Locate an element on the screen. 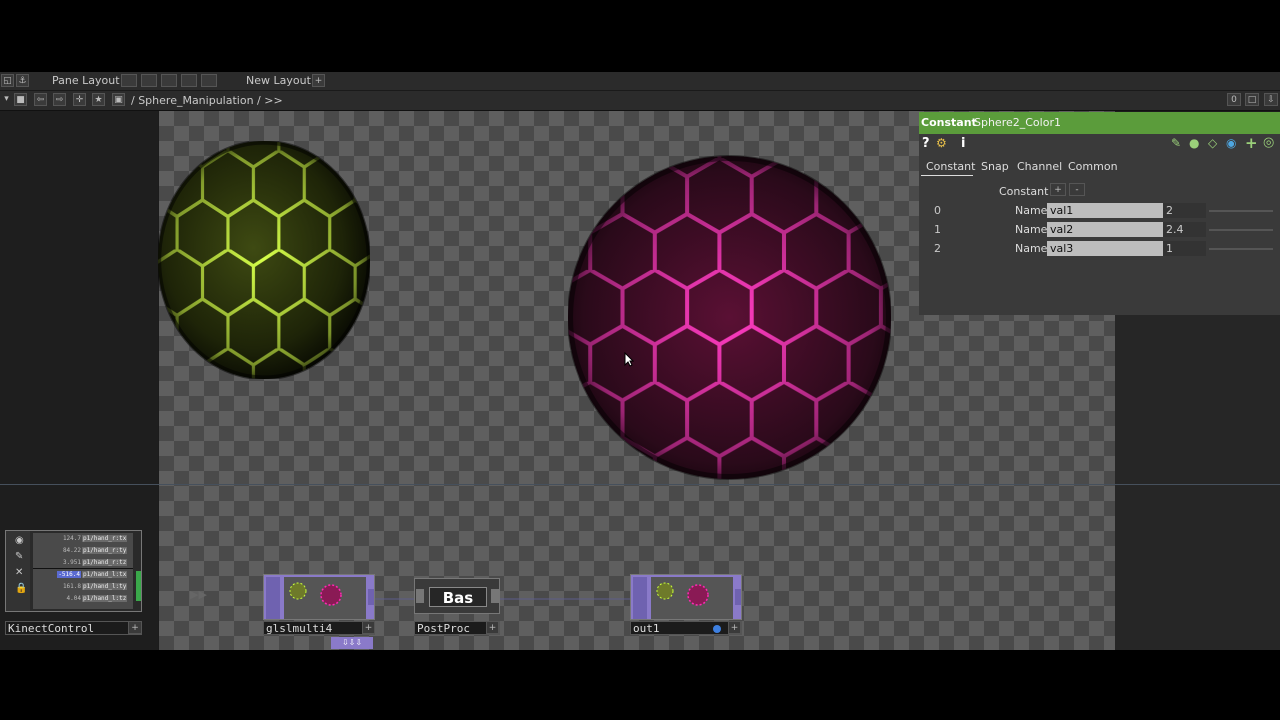 The width and height of the screenshot is (1280, 720). python-icon: ◉ is located at coordinates (1231, 143).